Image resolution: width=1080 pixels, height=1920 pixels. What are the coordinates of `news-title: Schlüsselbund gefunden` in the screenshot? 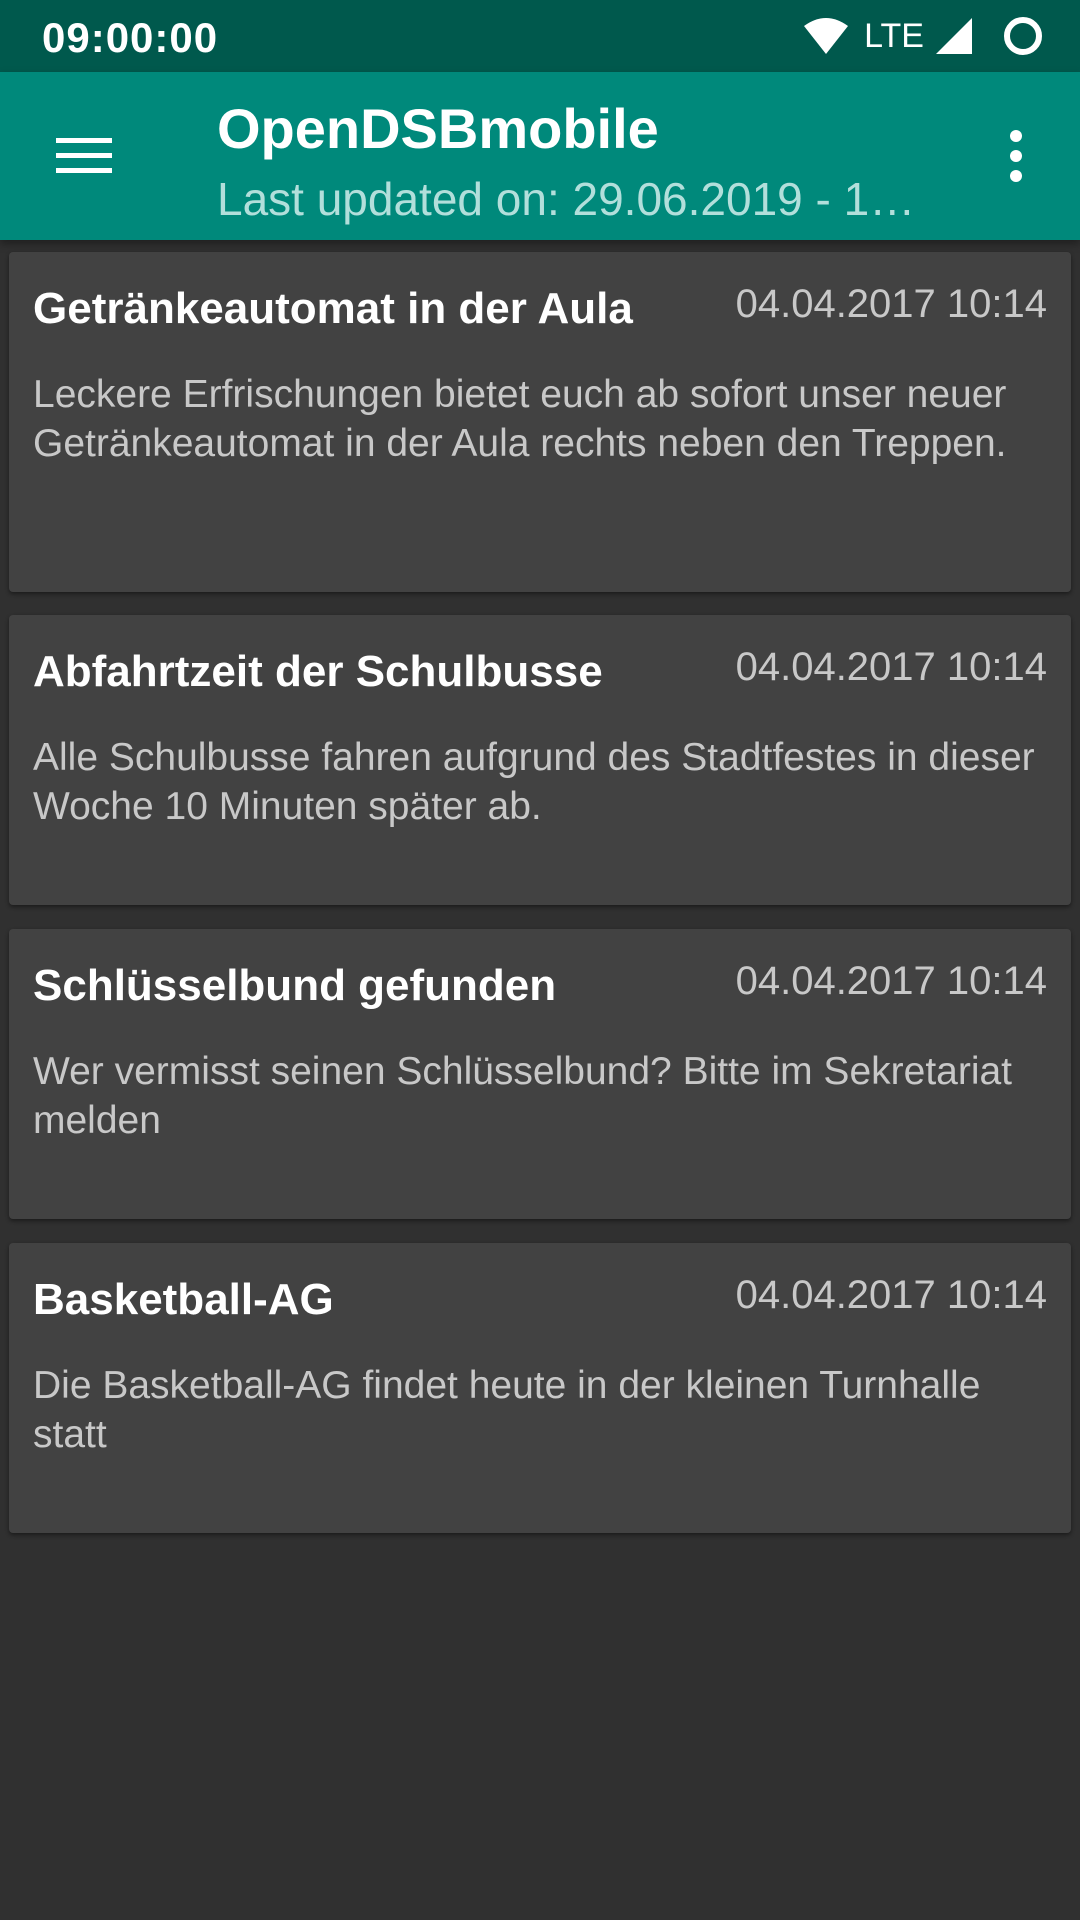 It's located at (295, 985).